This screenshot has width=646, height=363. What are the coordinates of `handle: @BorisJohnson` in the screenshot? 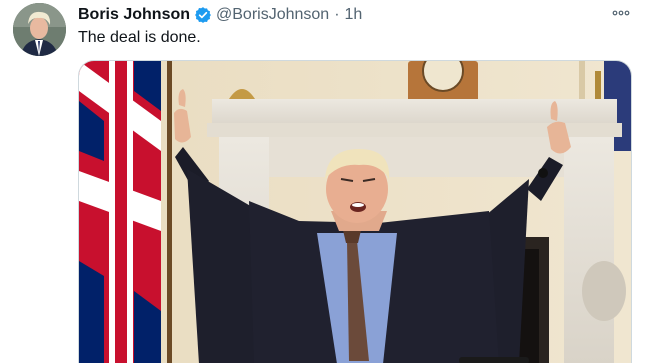 It's located at (272, 15).